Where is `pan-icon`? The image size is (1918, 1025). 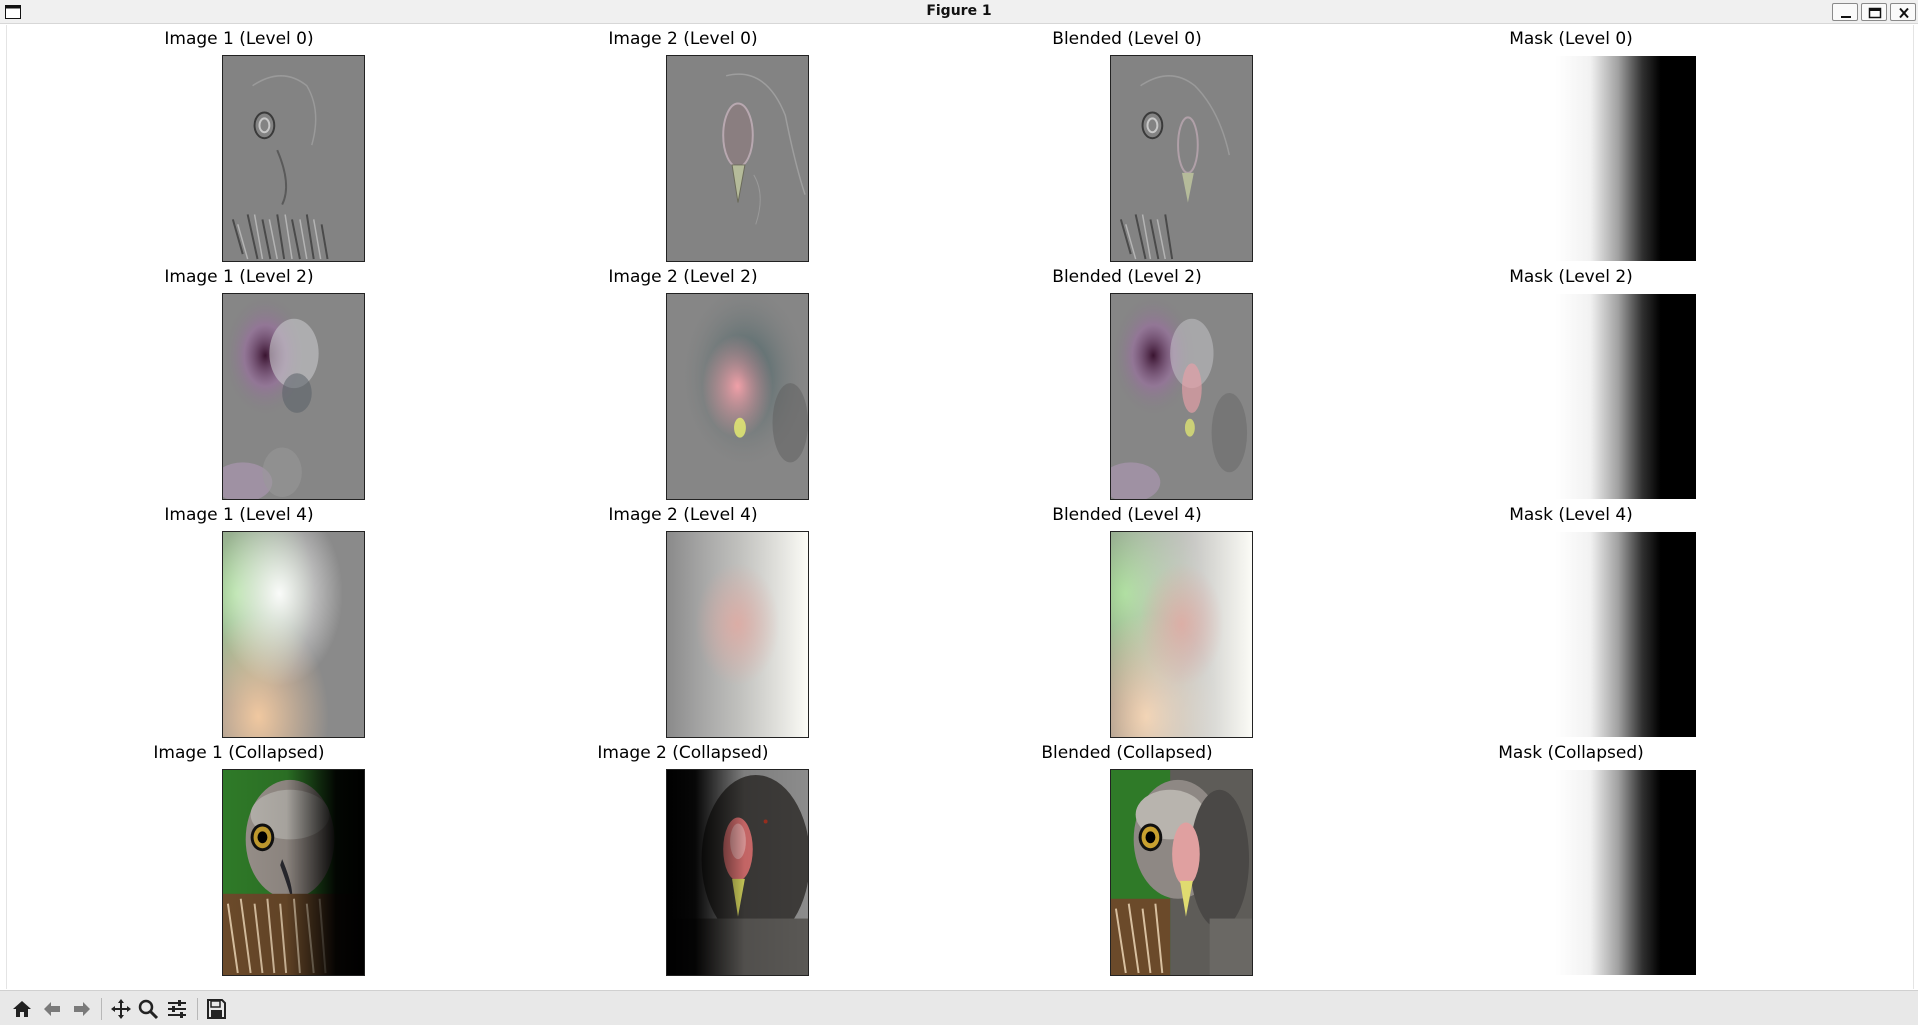
pan-icon is located at coordinates (121, 1009).